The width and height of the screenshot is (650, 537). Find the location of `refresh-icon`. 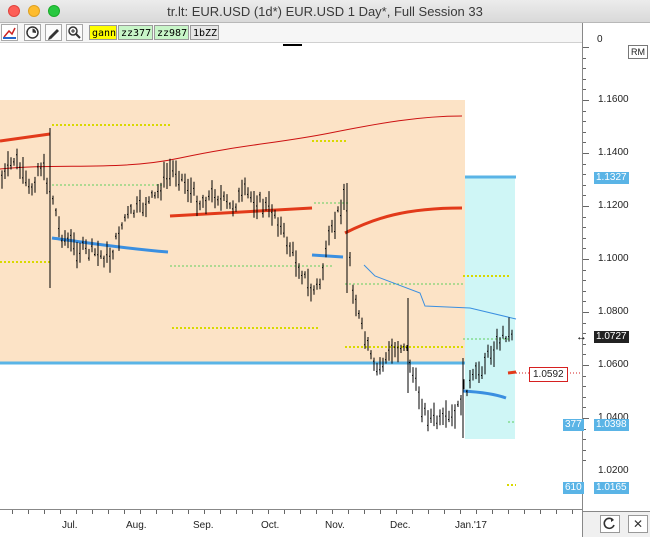

refresh-icon is located at coordinates (609, 523).